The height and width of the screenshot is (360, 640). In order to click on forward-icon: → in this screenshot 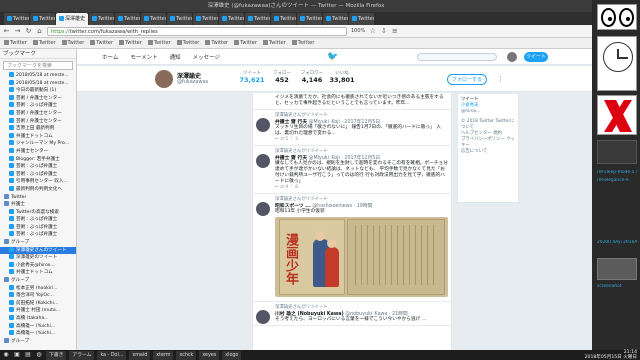, I will do `click(17, 31)`.